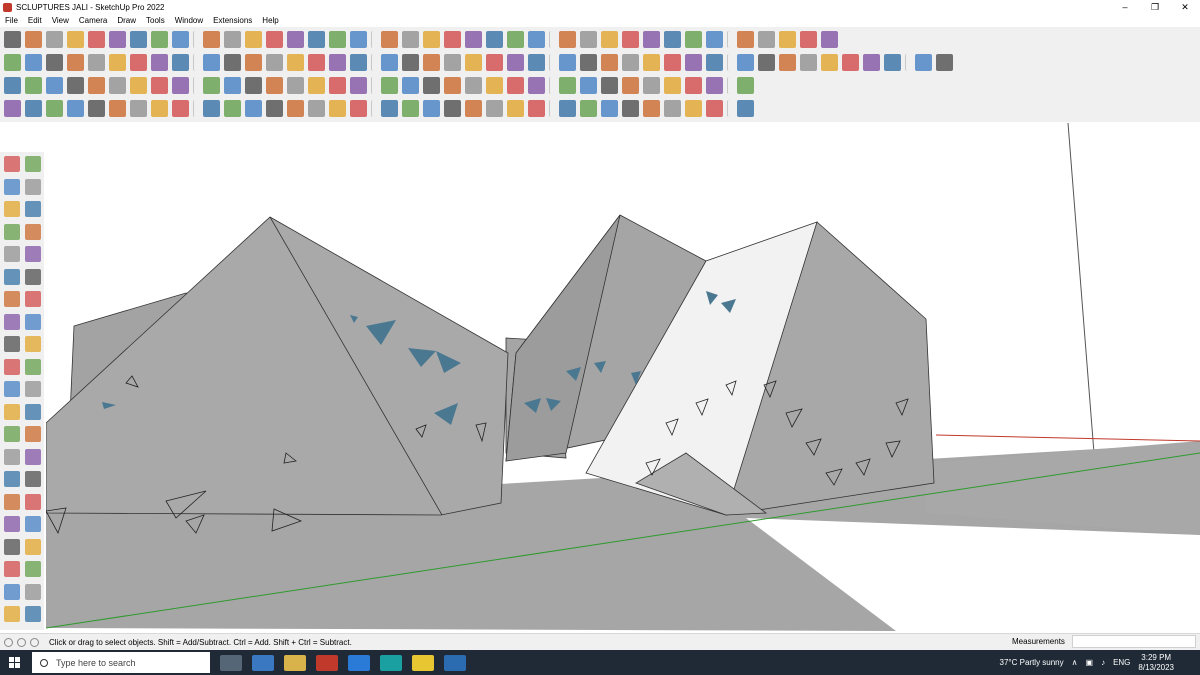  Describe the element at coordinates (121, 662) in the screenshot. I see `taskbar-search: Type here to search` at that location.